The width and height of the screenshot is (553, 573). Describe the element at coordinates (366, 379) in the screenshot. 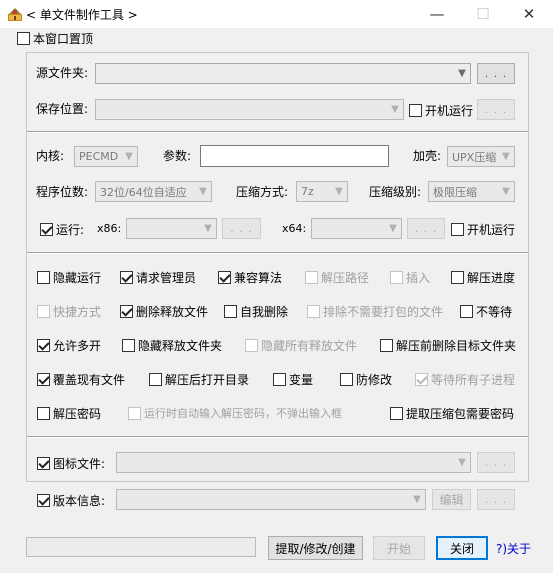

I see `anti-modify-checkbox: 防修改` at that location.